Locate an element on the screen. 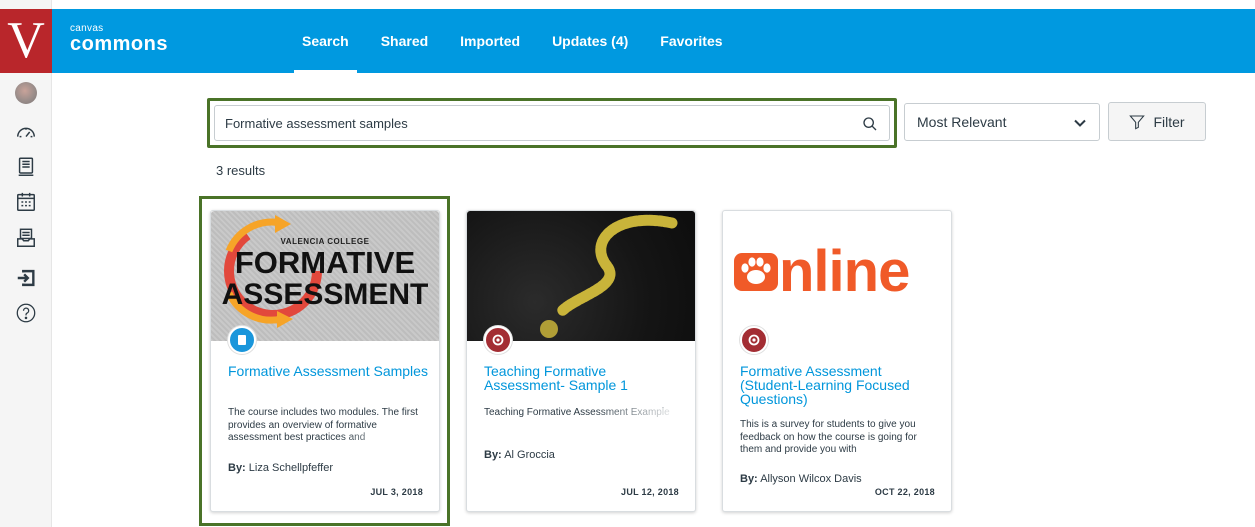 The height and width of the screenshot is (527, 1255). results-count: 3 results is located at coordinates (241, 170).